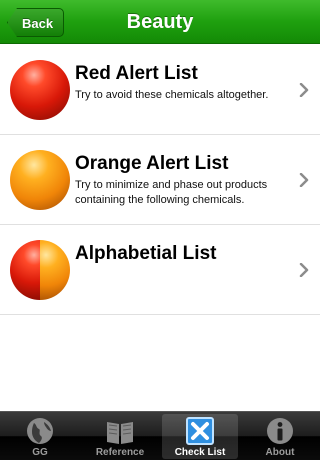 Image resolution: width=320 pixels, height=460 pixels. What do you see at coordinates (136, 73) in the screenshot?
I see `list-item-title: Red Alert List` at bounding box center [136, 73].